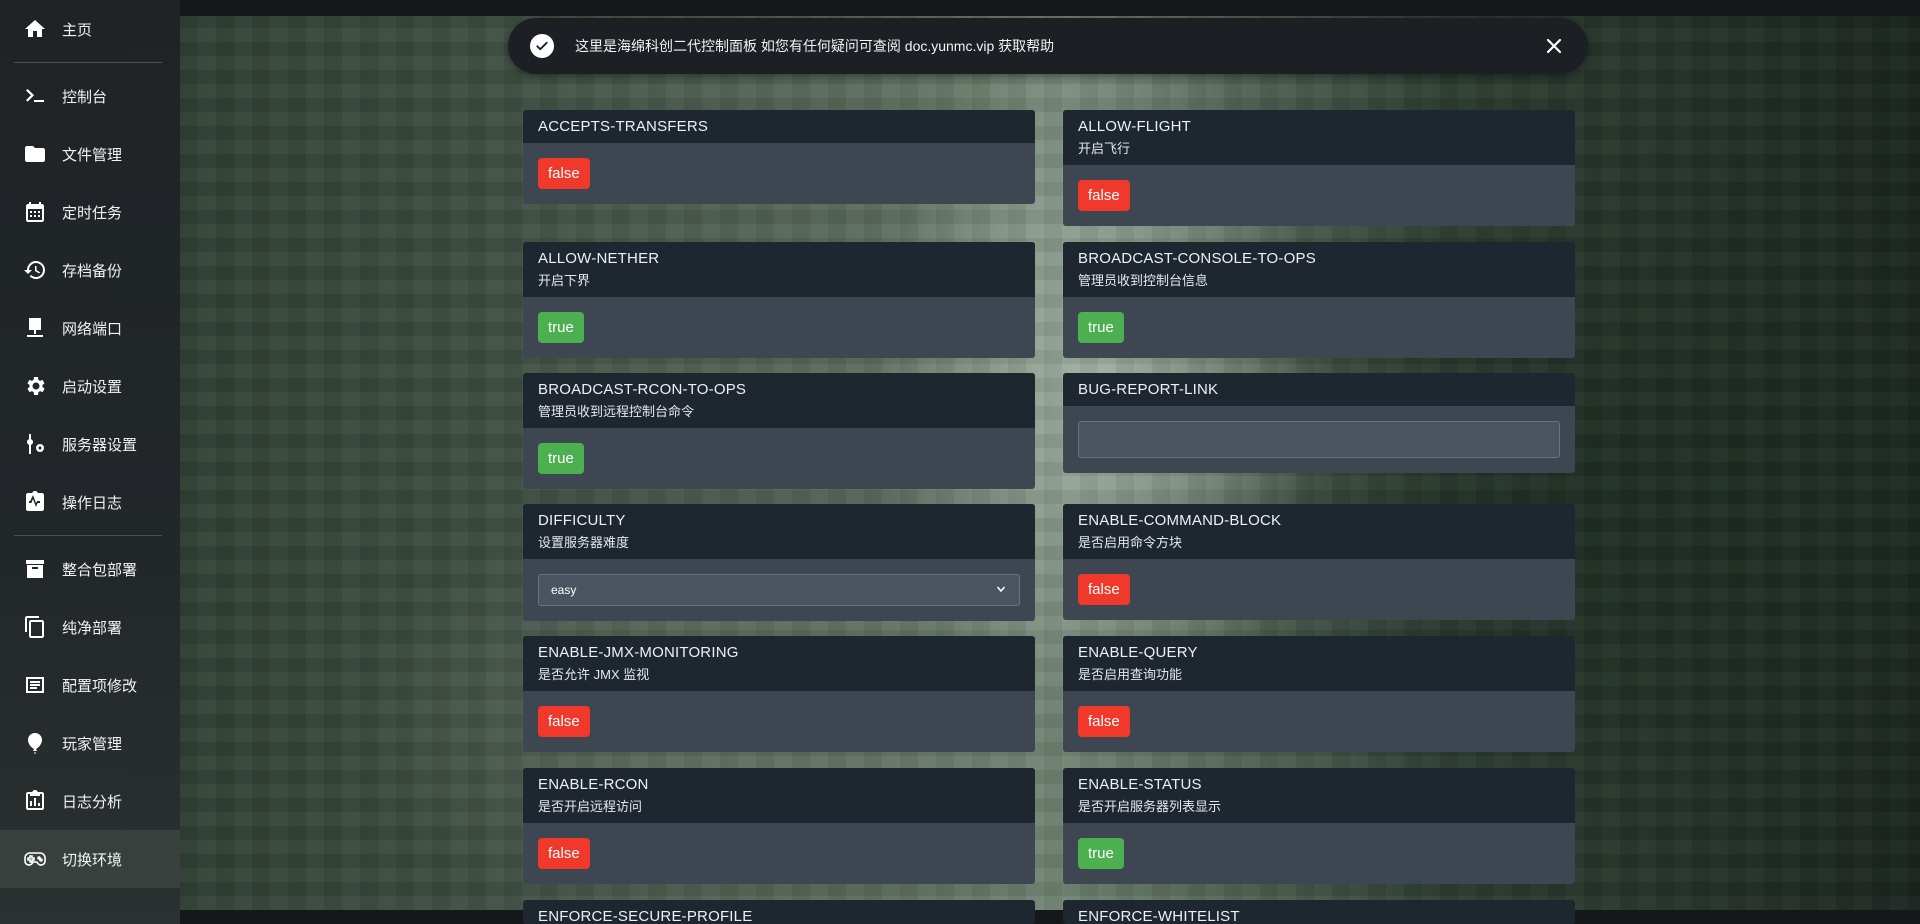  I want to click on config-description: 管理员收到远程控制台命令, so click(616, 411).